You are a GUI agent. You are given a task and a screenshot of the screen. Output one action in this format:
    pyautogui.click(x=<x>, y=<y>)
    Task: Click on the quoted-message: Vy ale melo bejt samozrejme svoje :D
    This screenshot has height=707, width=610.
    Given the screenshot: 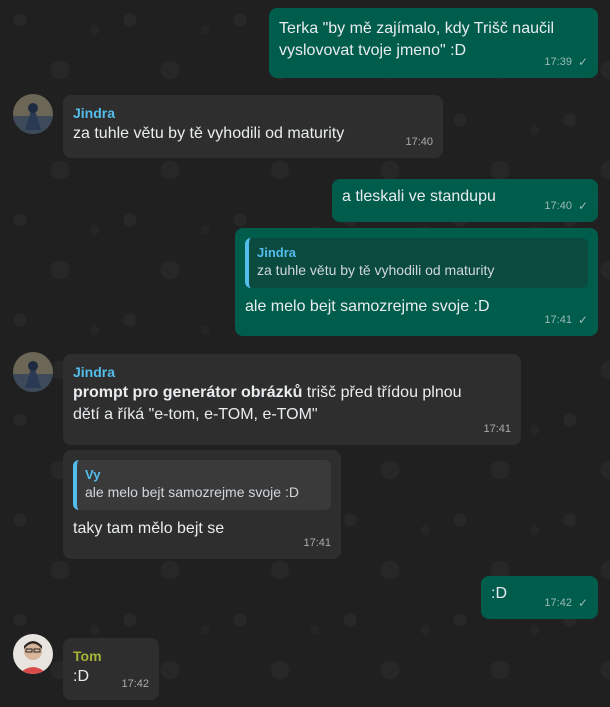 What is the action you would take?
    pyautogui.click(x=202, y=485)
    